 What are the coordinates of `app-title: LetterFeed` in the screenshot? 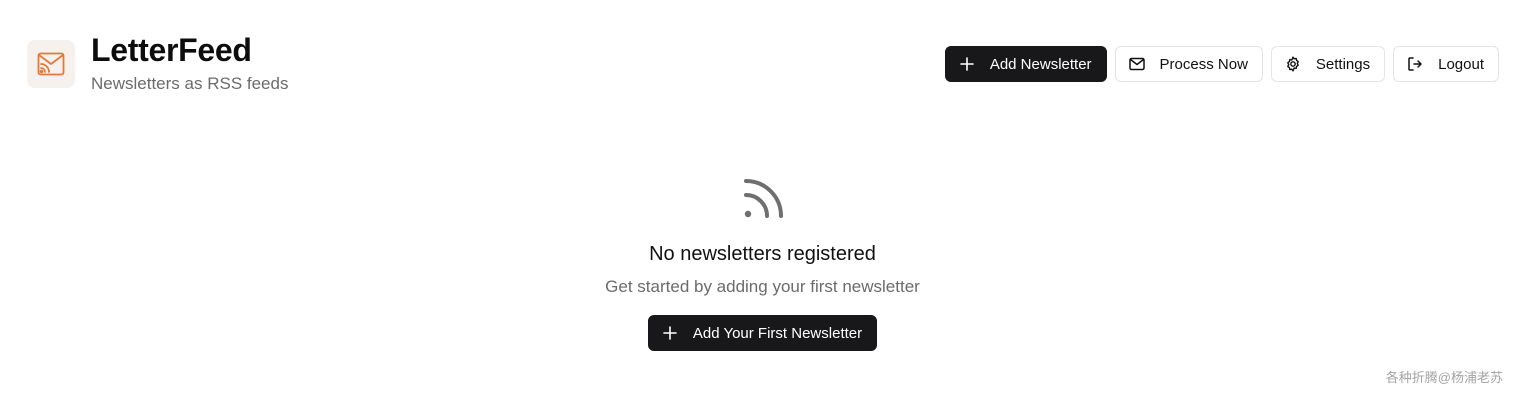 It's located at (171, 50).